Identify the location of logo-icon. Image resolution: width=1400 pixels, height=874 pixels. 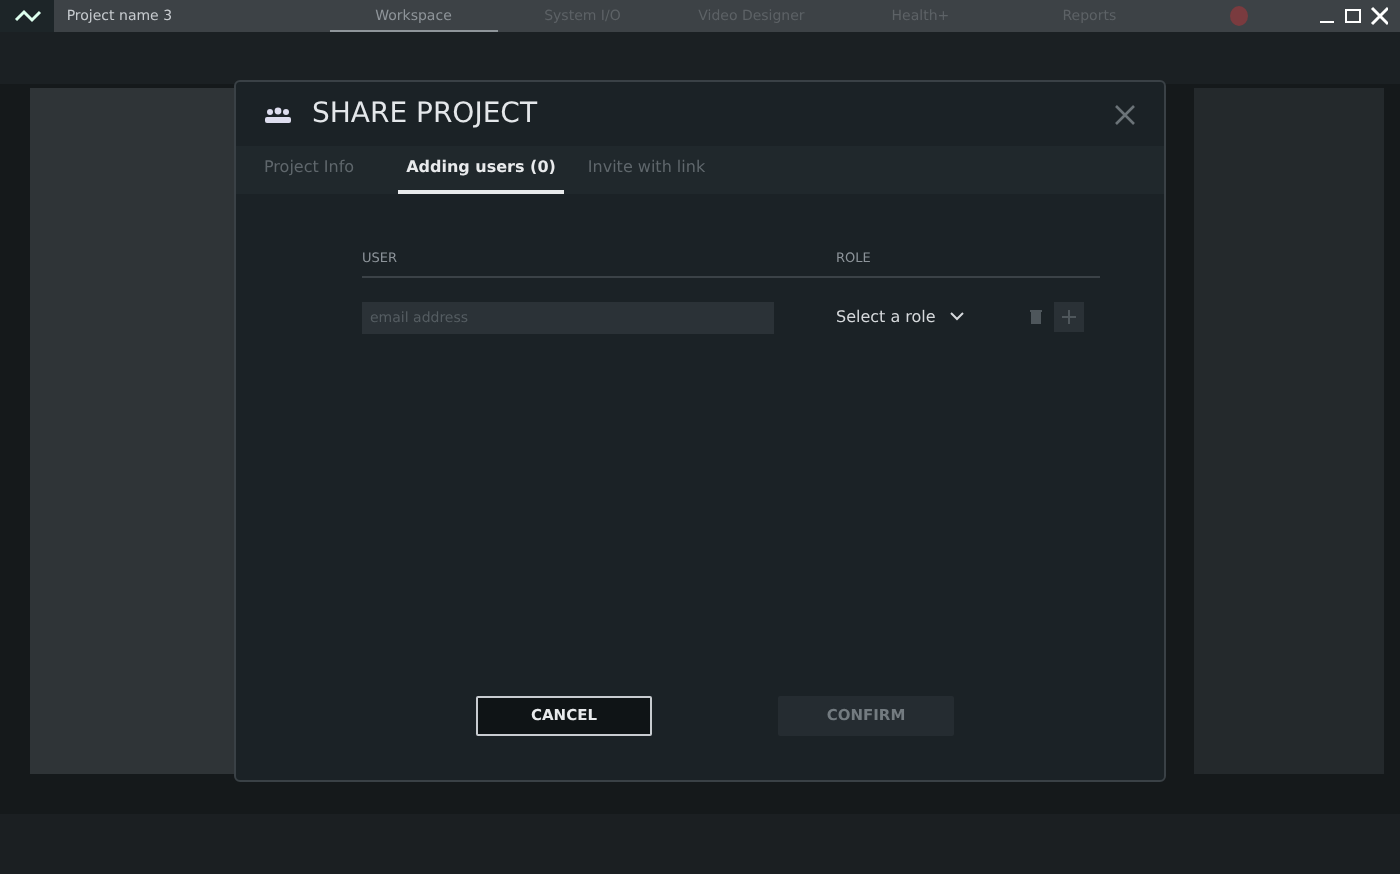
(27, 16).